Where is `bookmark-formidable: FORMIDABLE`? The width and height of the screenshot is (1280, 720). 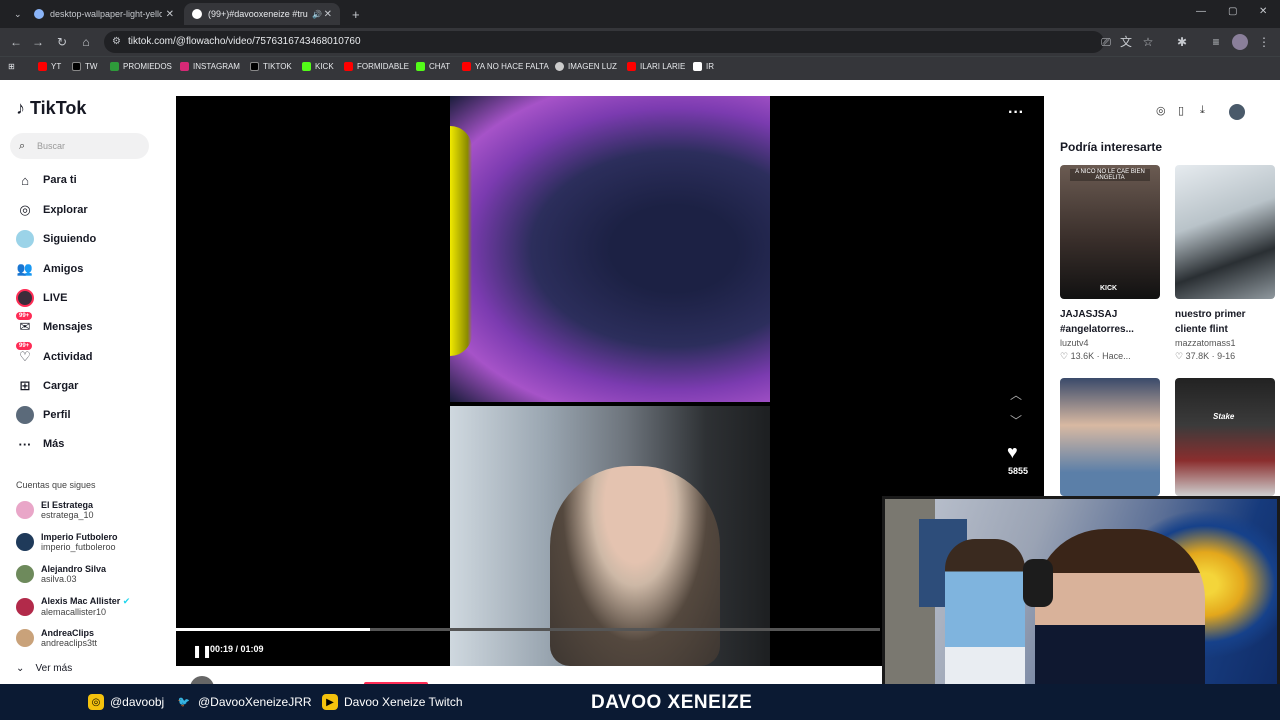 bookmark-formidable: FORMIDABLE is located at coordinates (376, 66).